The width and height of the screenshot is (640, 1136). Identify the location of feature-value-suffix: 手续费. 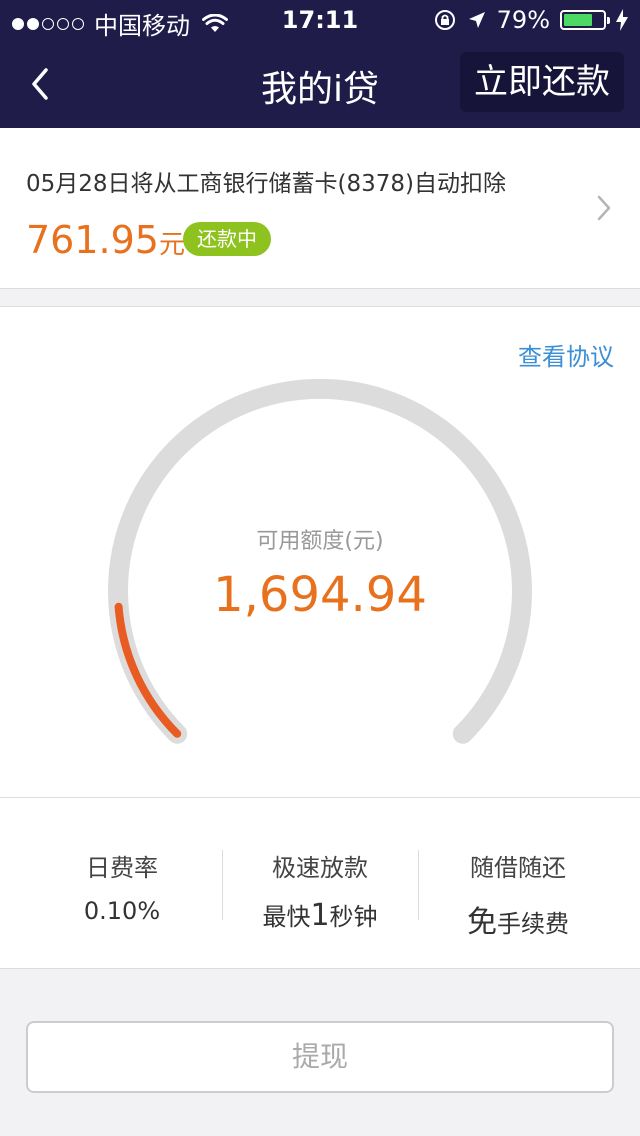
(533, 924).